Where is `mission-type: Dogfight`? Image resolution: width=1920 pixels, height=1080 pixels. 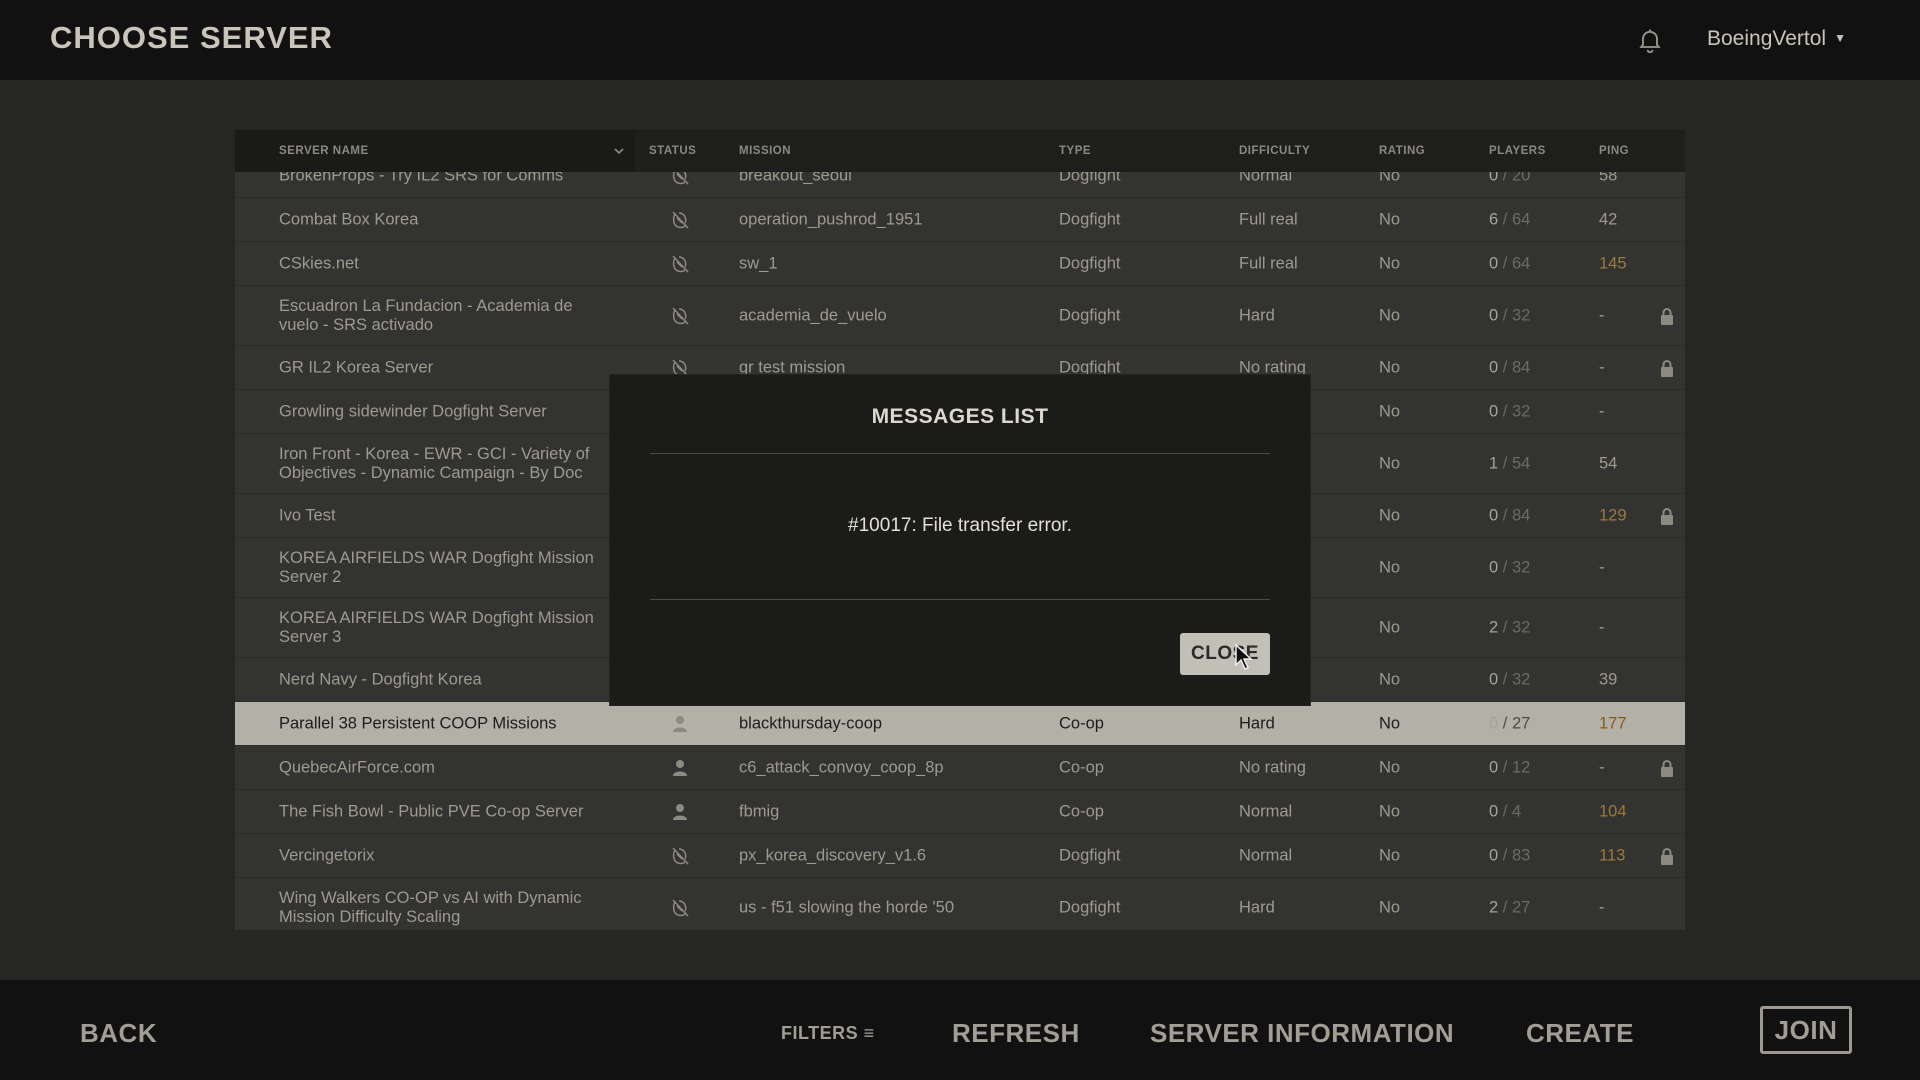 mission-type: Dogfight is located at coordinates (1090, 855).